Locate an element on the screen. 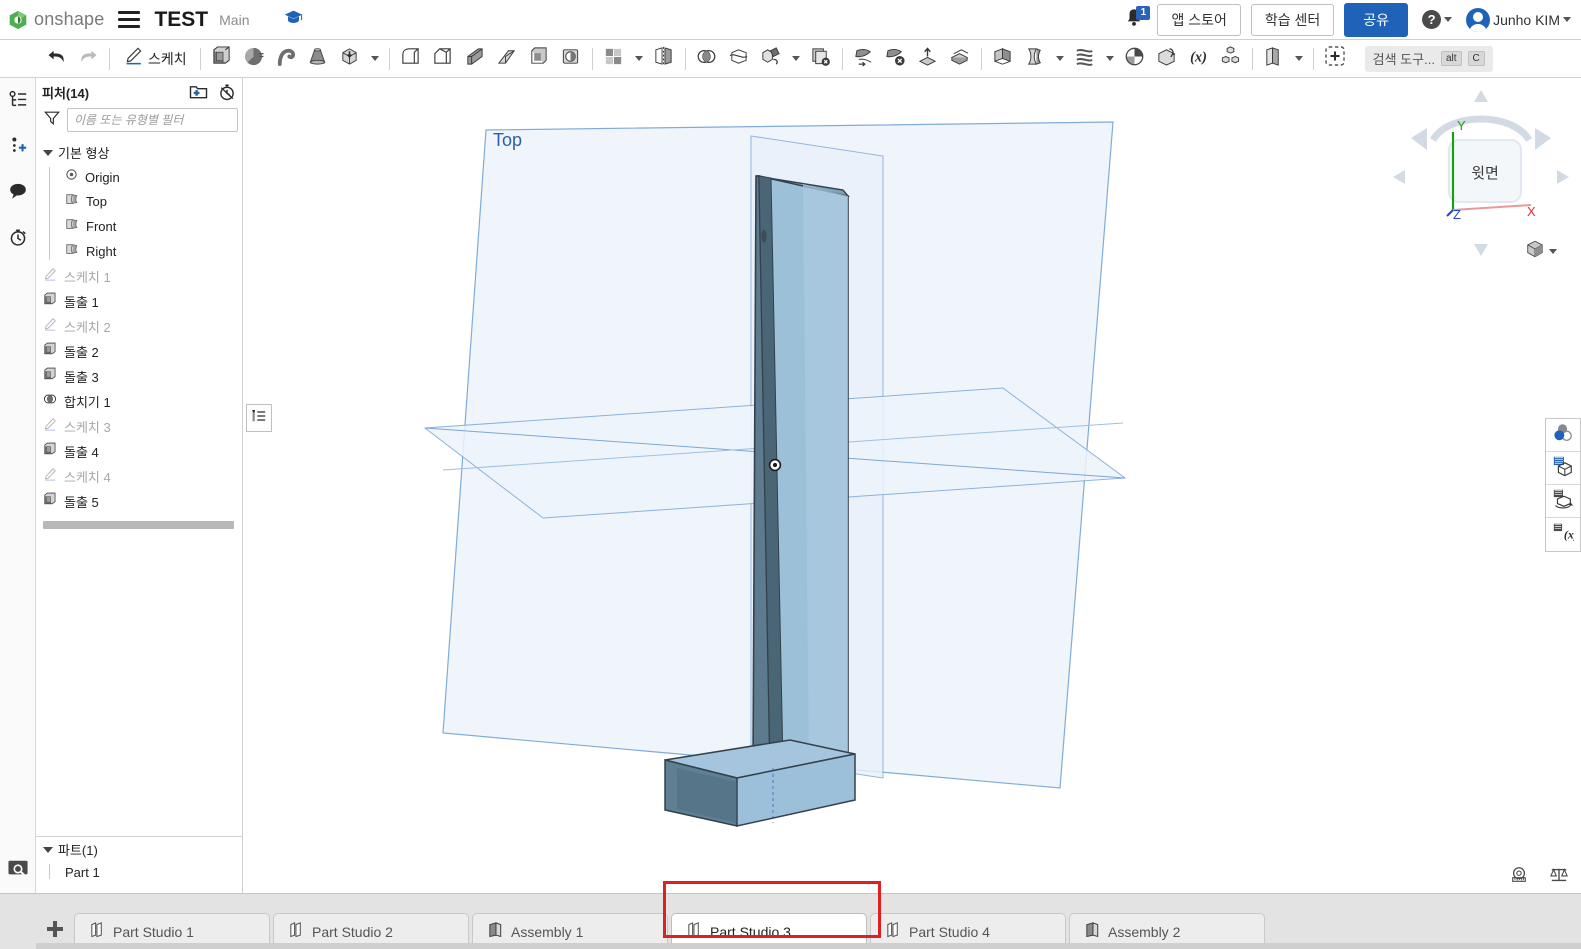 Image resolution: width=1581 pixels, height=949 pixels. tree-group-parts: 파트(1) is located at coordinates (139, 849).